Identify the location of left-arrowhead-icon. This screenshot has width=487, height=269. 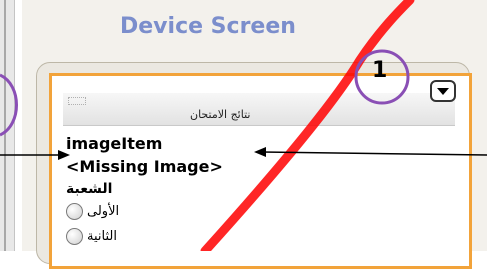
(64, 155).